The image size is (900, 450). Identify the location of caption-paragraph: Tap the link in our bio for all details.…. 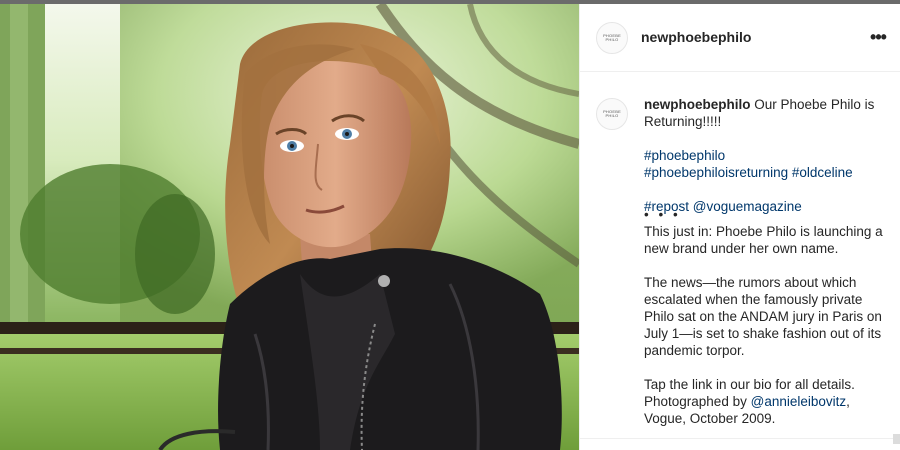
(764, 401).